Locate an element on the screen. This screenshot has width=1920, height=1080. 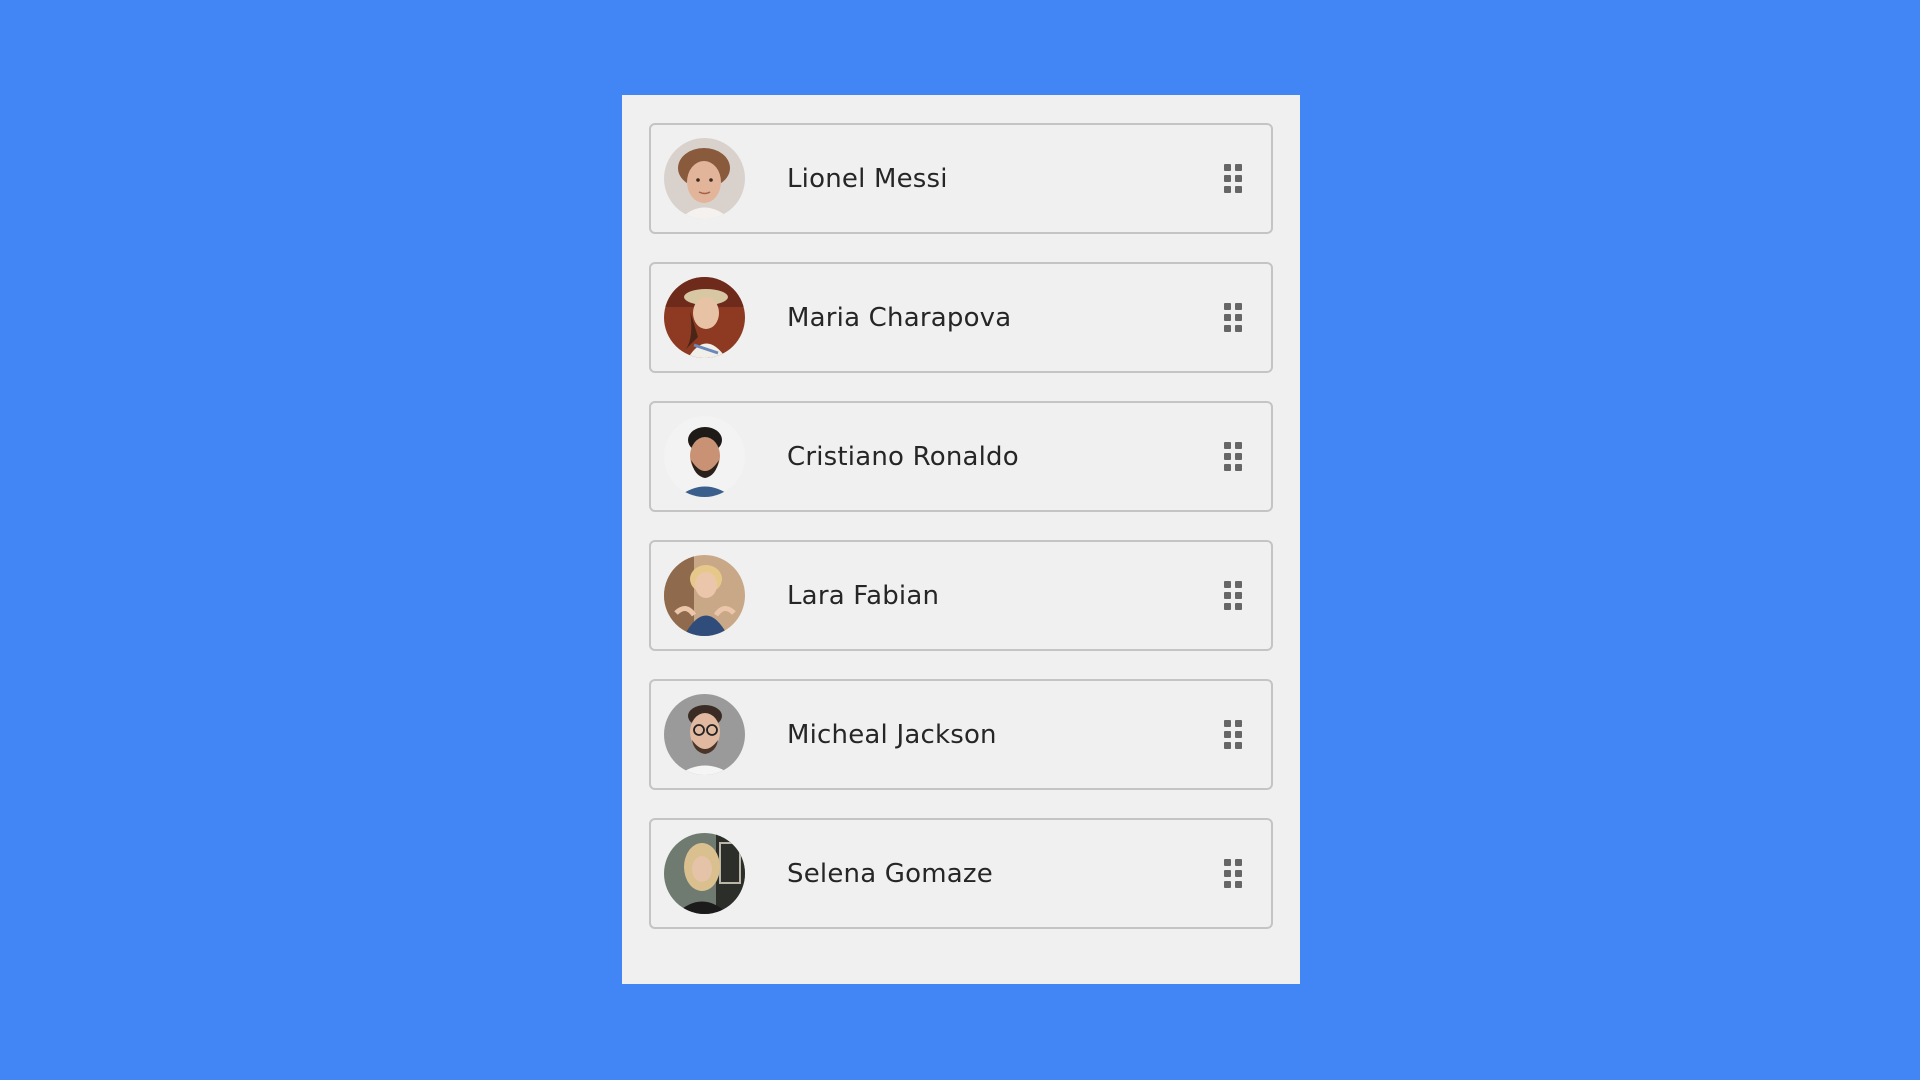
list-item: Lionel Messi is located at coordinates (961, 178).